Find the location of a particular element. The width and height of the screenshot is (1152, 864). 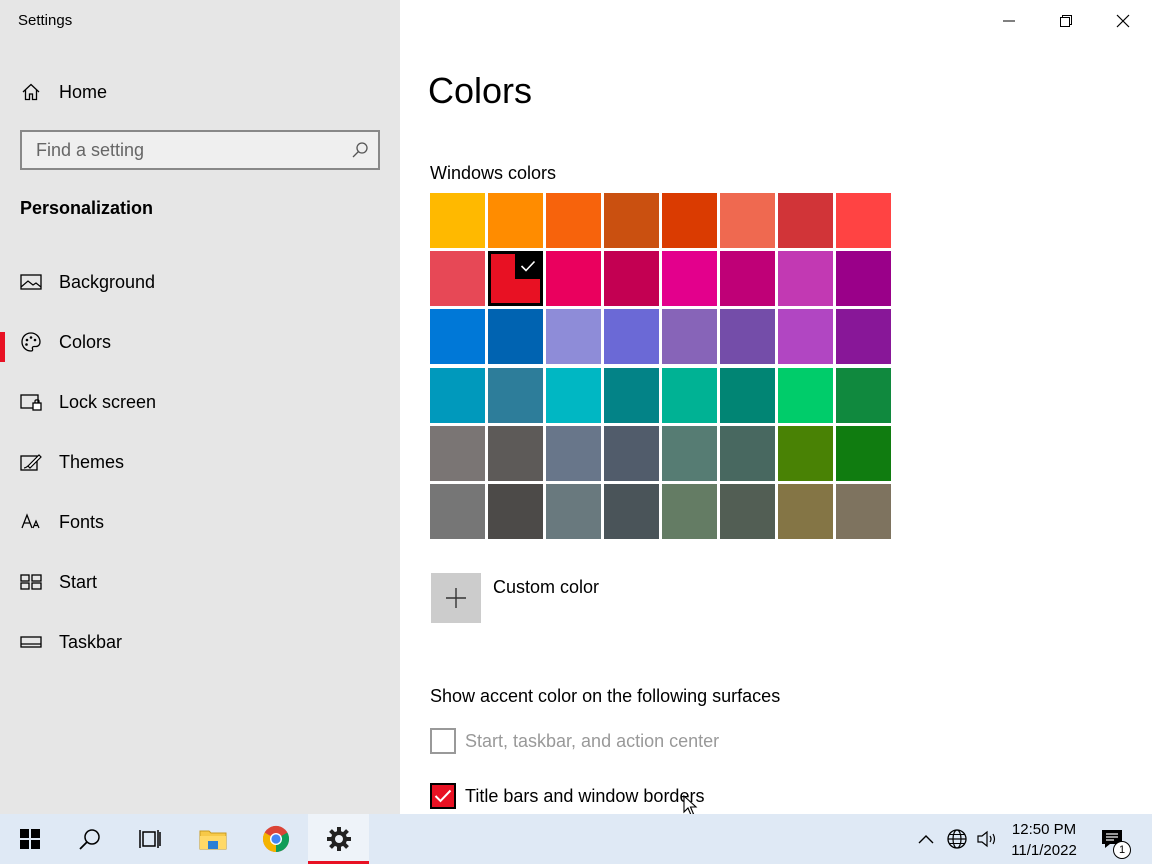

sidebar-item-start: Start is located at coordinates (200, 582).